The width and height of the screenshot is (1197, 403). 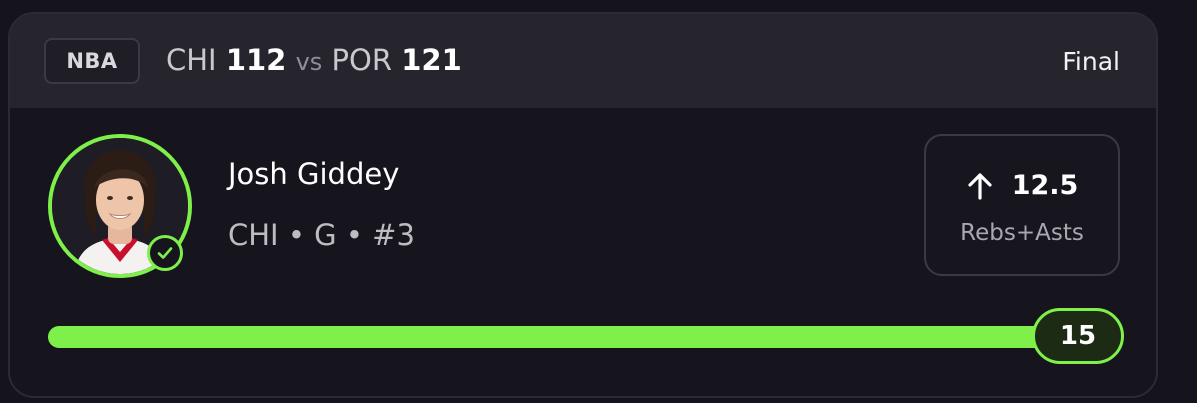 I want to click on league-badge: NBA, so click(x=92, y=61).